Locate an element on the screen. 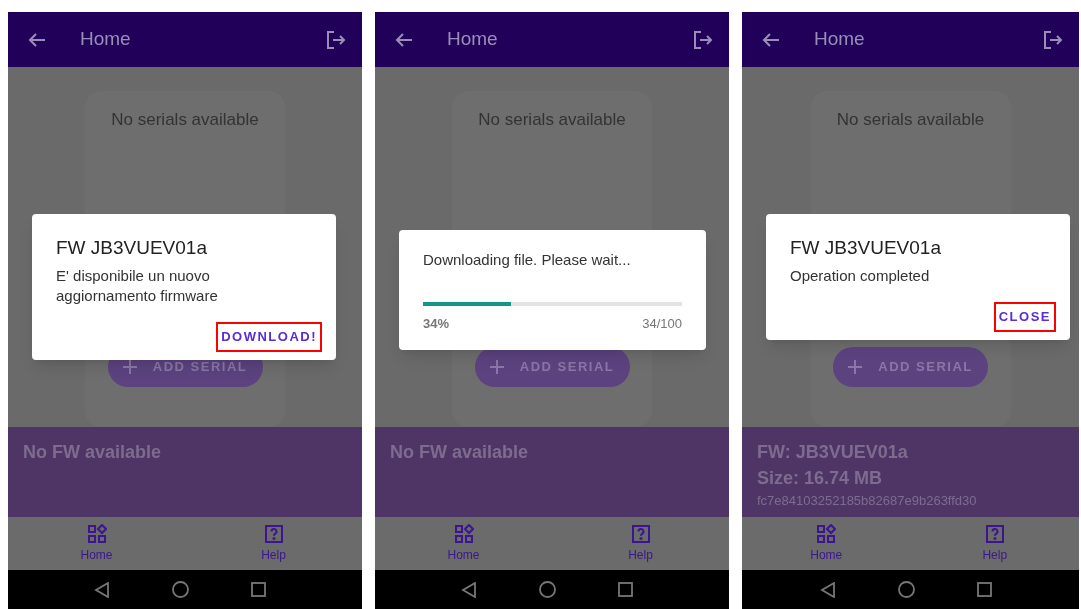 The width and height of the screenshot is (1081, 609). dialog-action-button: DOWNLOAD! is located at coordinates (269, 337).